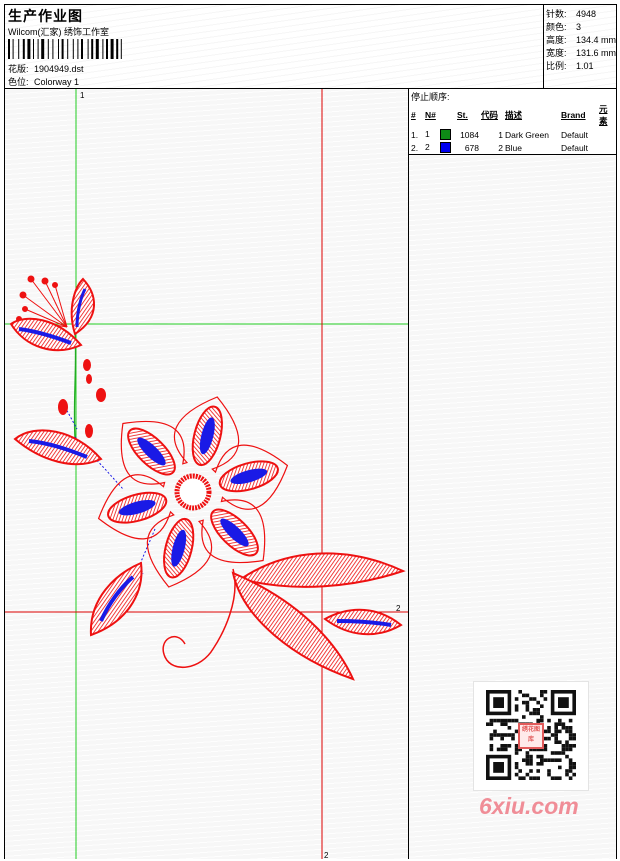  I want to click on right-small-leaf, so click(363, 622).